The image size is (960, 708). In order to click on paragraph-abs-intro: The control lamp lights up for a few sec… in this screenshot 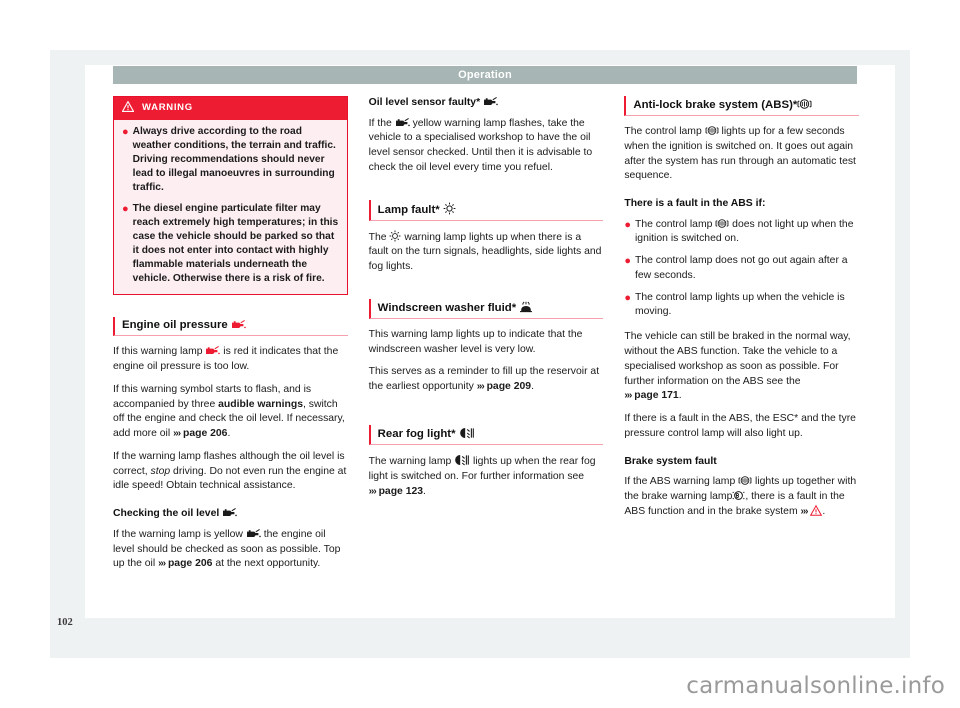, I will do `click(741, 154)`.